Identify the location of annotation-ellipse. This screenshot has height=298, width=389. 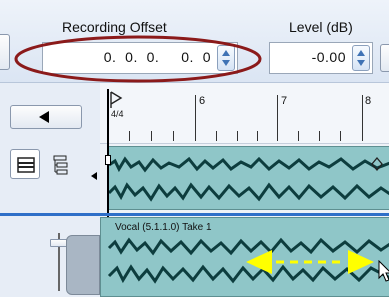
(138, 59).